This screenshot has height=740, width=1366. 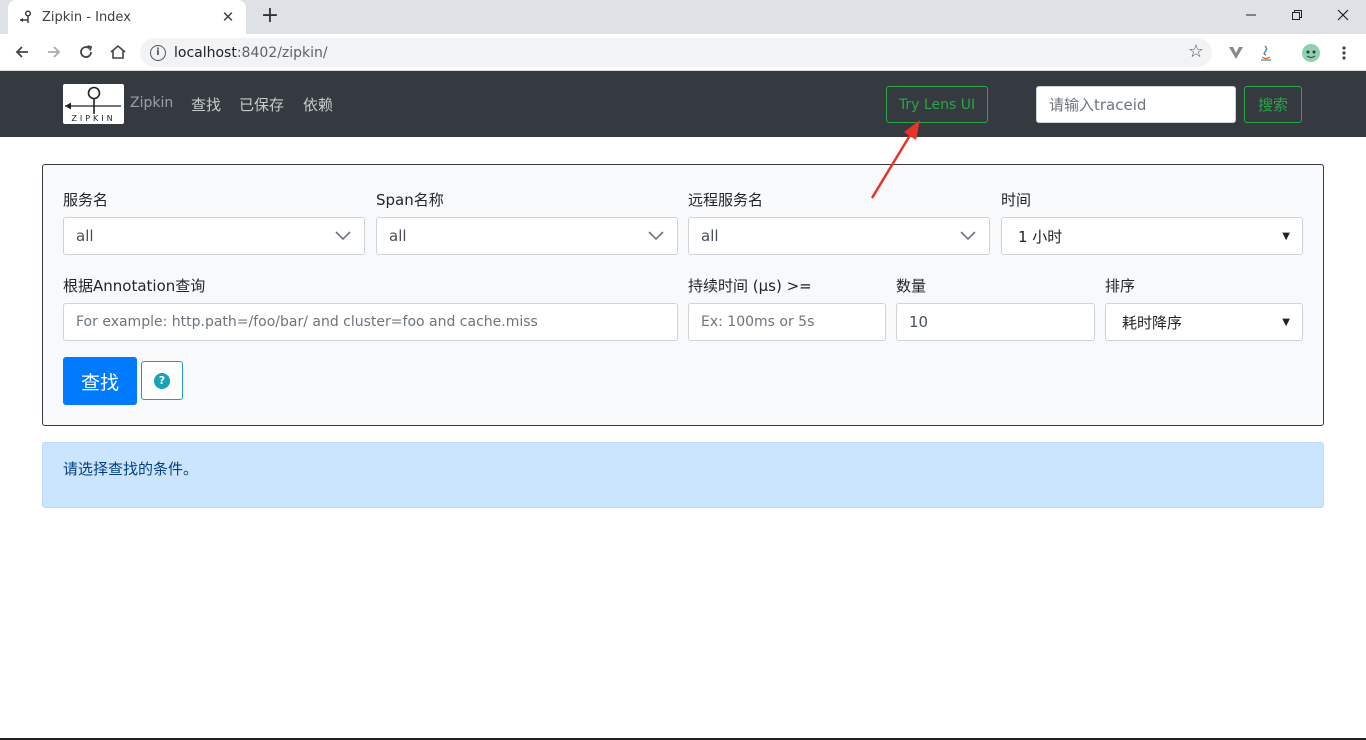 I want to click on min-duration-placeholder: Ex: 100ms or 5s, so click(x=758, y=322).